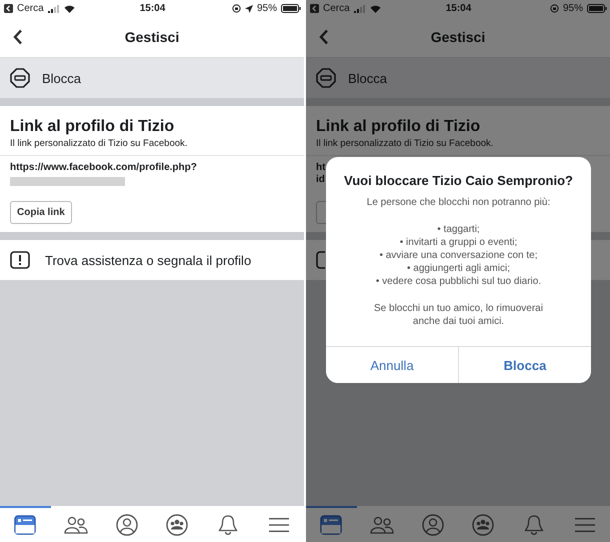 The height and width of the screenshot is (542, 610). What do you see at coordinates (18, 37) in the screenshot?
I see `back-chevron-icon` at bounding box center [18, 37].